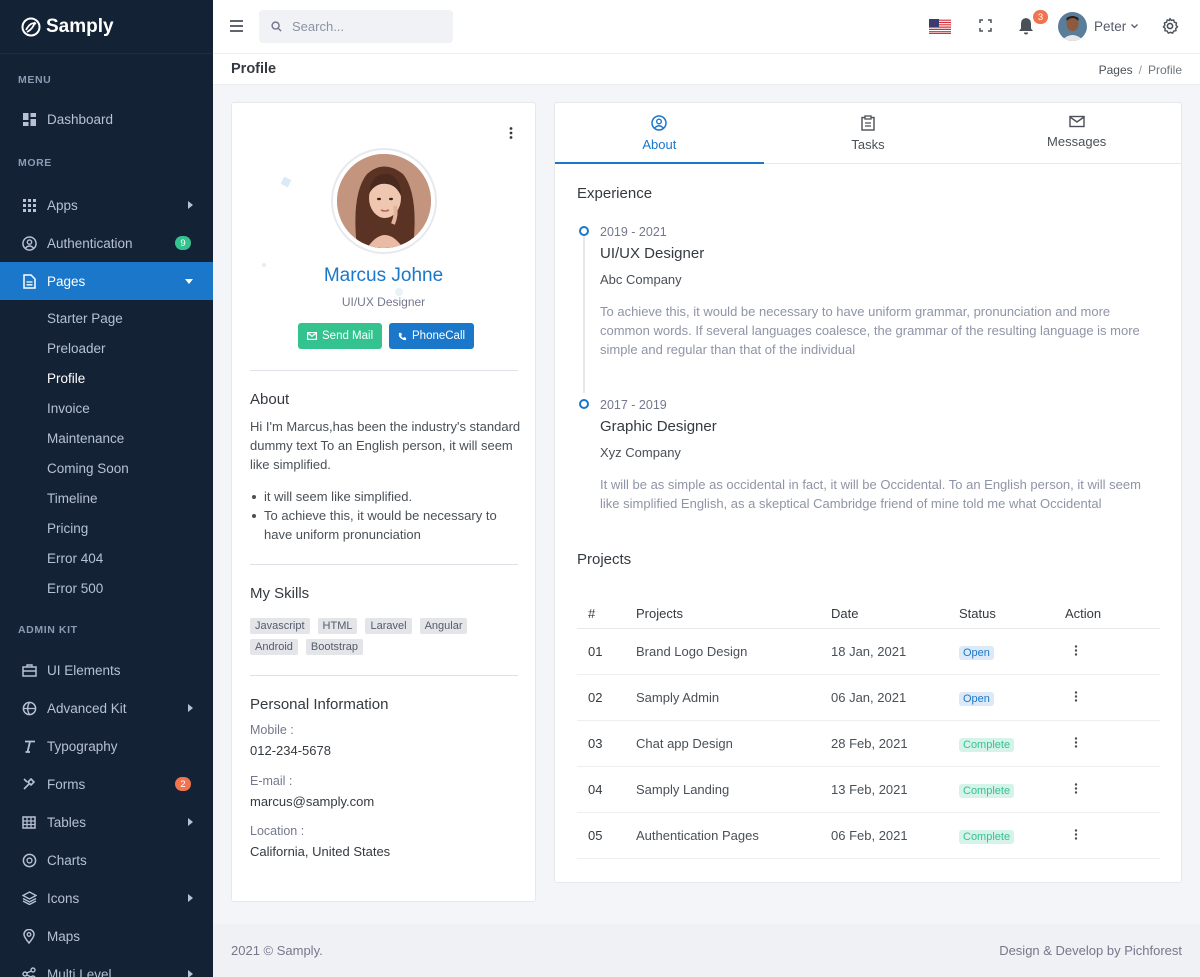 The image size is (1200, 977). I want to click on sidebar-subitem-profile: Profile, so click(106, 378).